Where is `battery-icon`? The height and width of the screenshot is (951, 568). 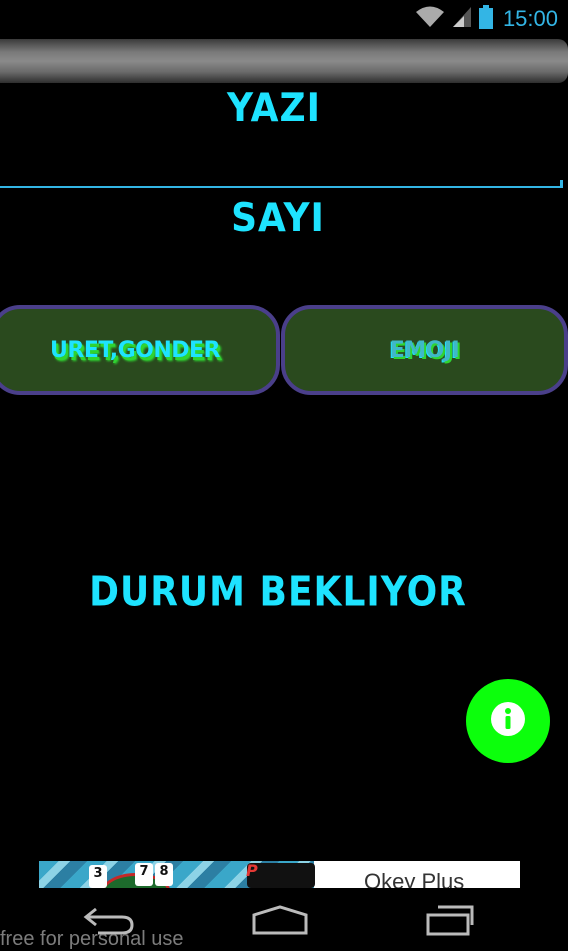 battery-icon is located at coordinates (485, 19).